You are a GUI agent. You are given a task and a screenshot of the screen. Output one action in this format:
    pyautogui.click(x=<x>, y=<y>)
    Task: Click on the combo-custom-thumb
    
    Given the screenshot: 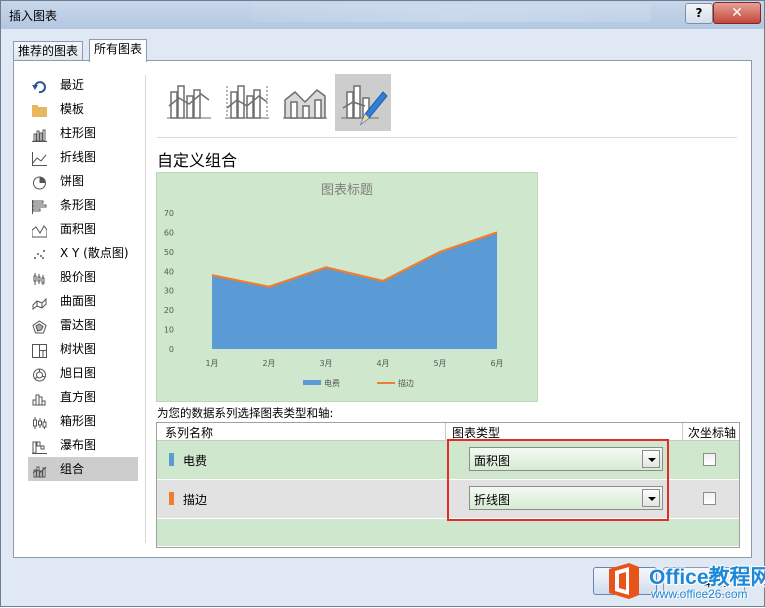 What is the action you would take?
    pyautogui.click(x=363, y=102)
    